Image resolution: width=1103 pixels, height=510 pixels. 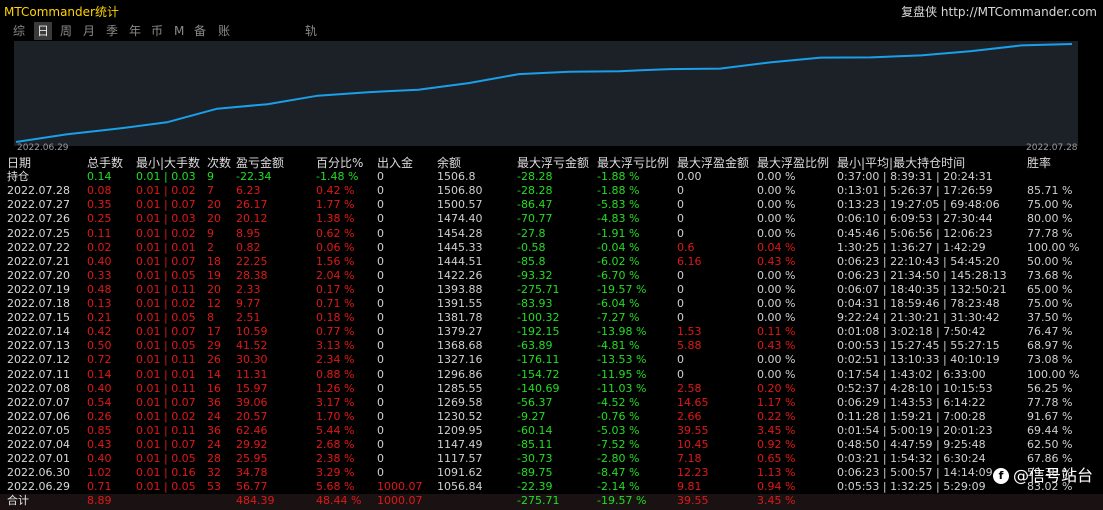 I want to click on row-cell-minmax: 0.01 | 0.11, so click(x=166, y=289).